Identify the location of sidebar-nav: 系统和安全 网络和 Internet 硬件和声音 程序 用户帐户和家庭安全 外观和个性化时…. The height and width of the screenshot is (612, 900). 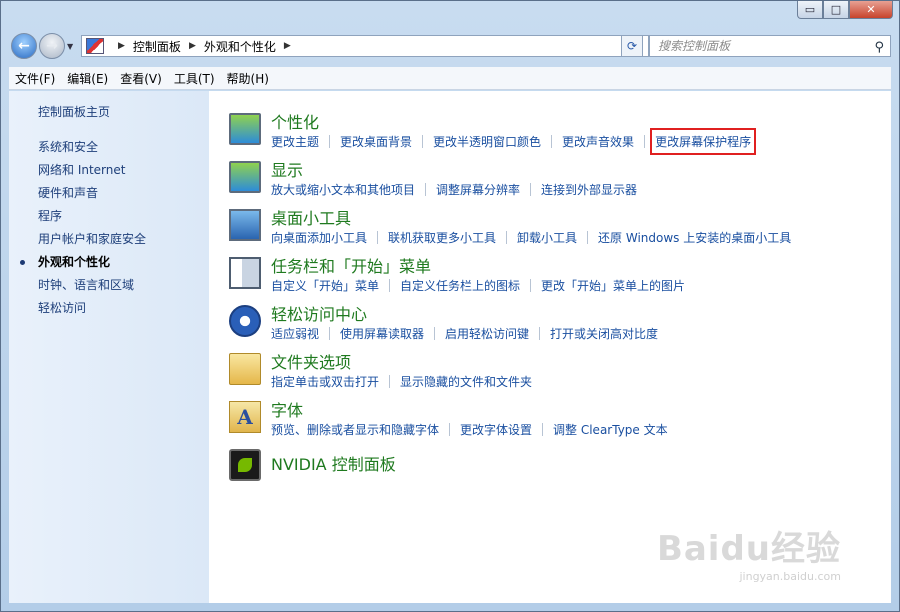
(82, 228).